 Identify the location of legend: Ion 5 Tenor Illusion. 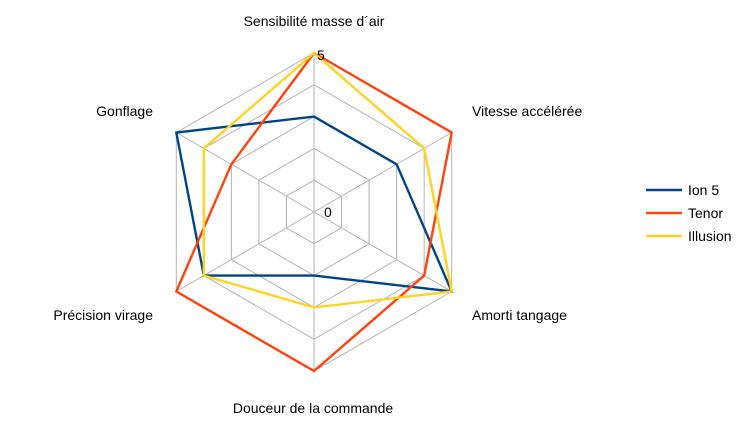
(689, 213).